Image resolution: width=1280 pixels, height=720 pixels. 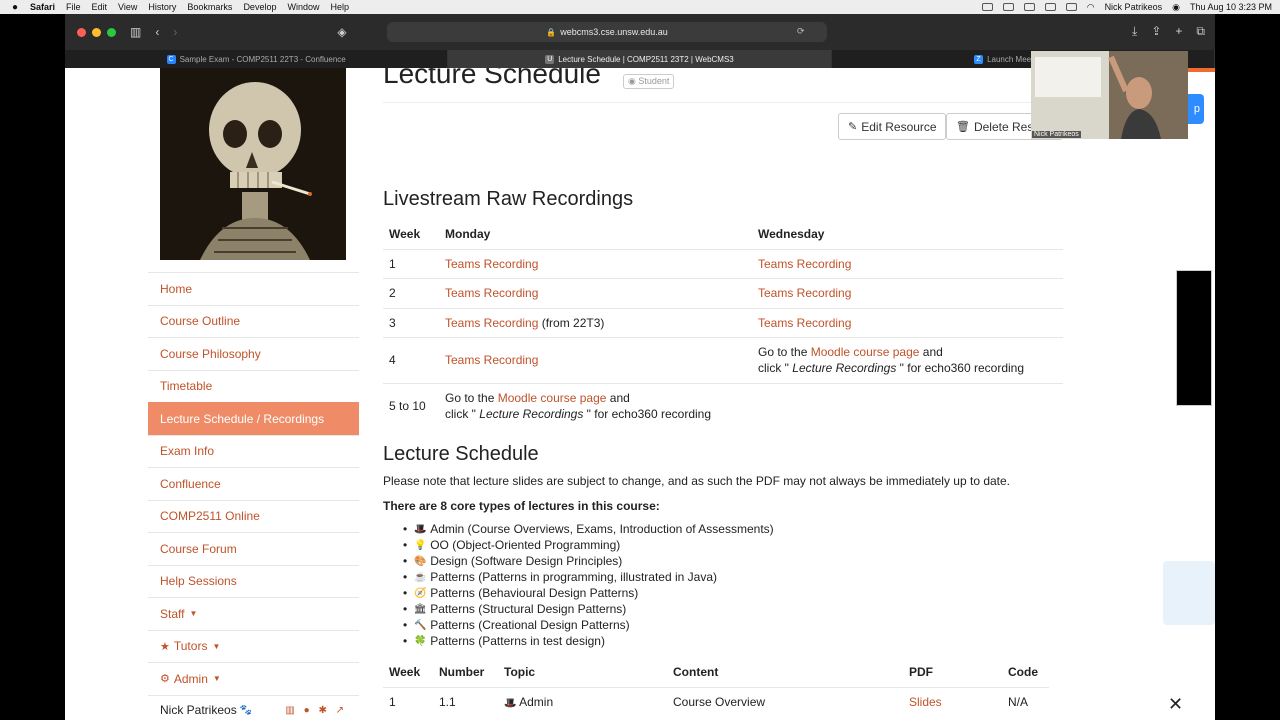 What do you see at coordinates (420, 625) in the screenshot?
I see `lecture-type-icon: 🔨` at bounding box center [420, 625].